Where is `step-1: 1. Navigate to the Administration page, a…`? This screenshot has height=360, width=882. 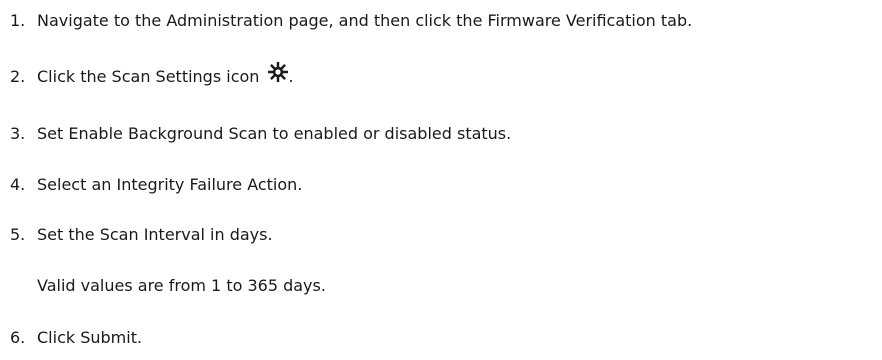 step-1: 1. Navigate to the Administration page, a… is located at coordinates (351, 21).